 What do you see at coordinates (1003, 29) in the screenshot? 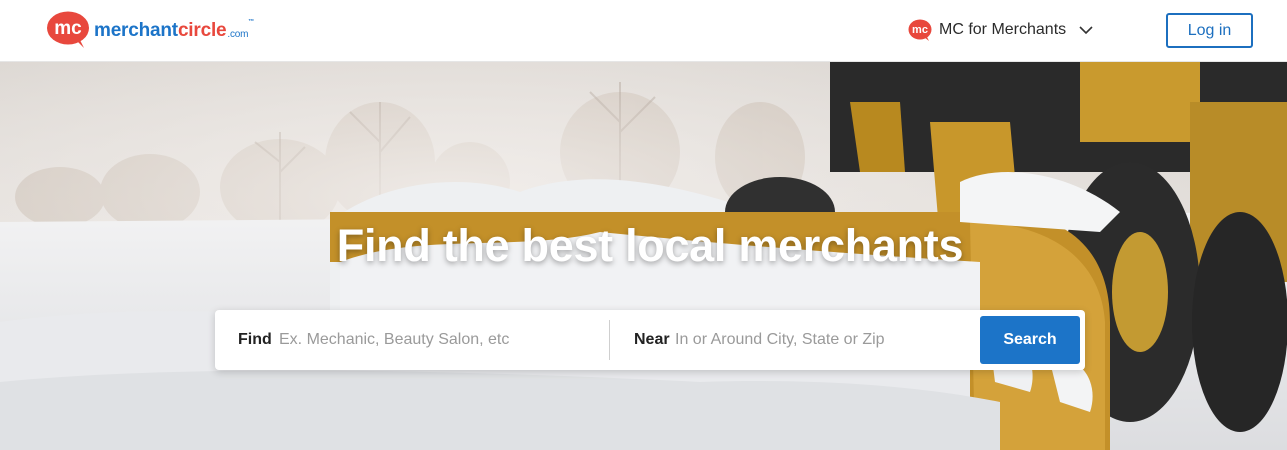
I see `mc-for-merchants-label: MC for Merchants` at bounding box center [1003, 29].